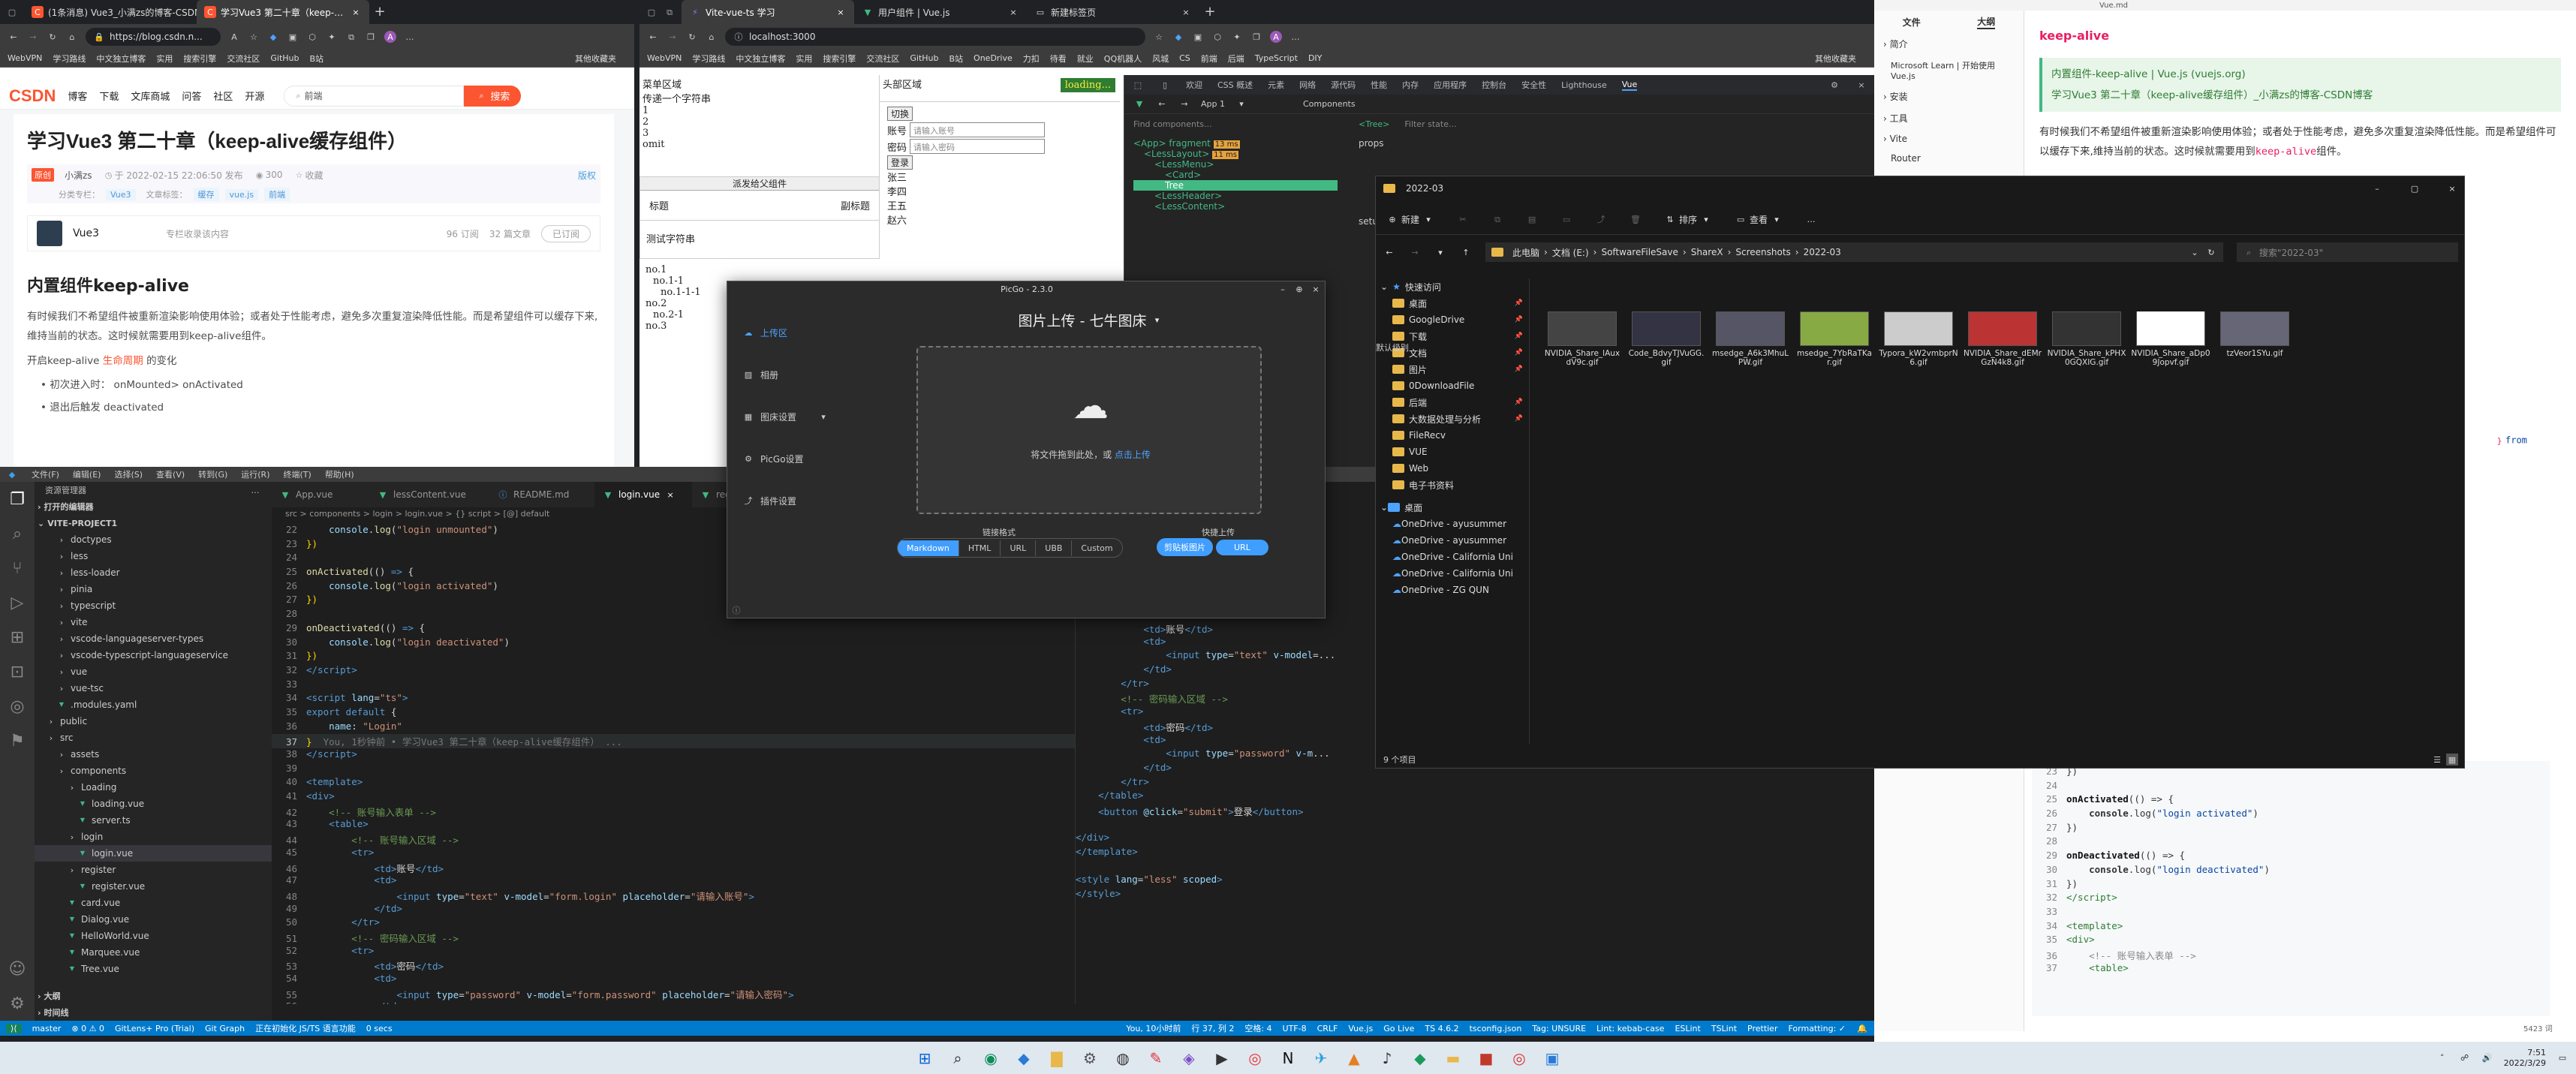  I want to click on tag: vue.js, so click(241, 194).